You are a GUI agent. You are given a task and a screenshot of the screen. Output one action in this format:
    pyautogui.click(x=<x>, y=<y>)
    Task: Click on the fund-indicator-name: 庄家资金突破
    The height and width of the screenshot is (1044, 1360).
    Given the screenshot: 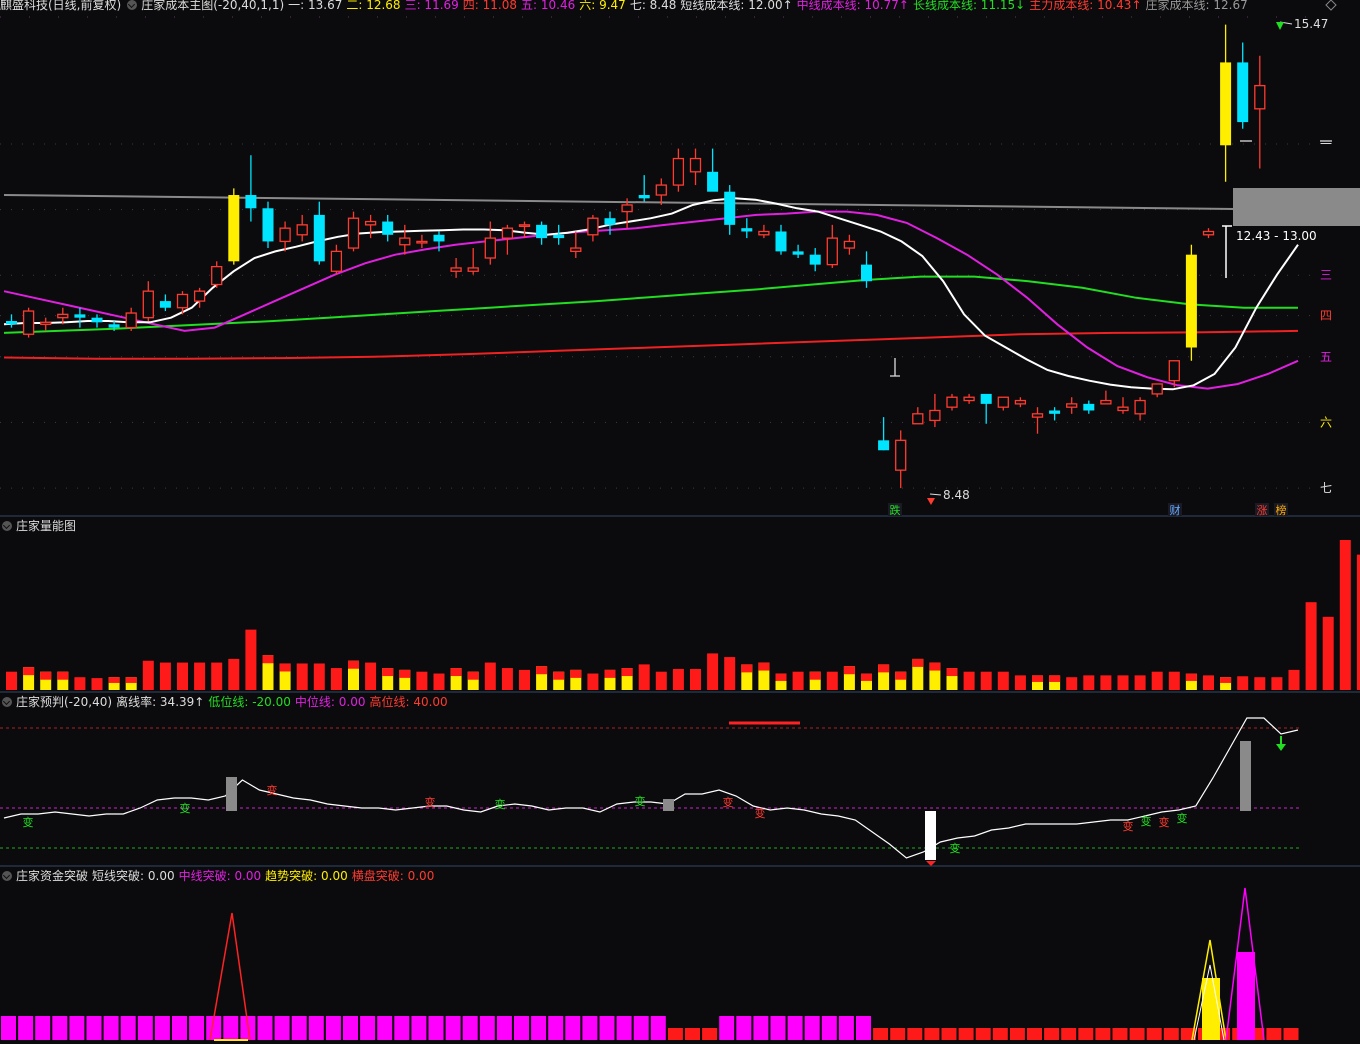 What is the action you would take?
    pyautogui.click(x=52, y=876)
    